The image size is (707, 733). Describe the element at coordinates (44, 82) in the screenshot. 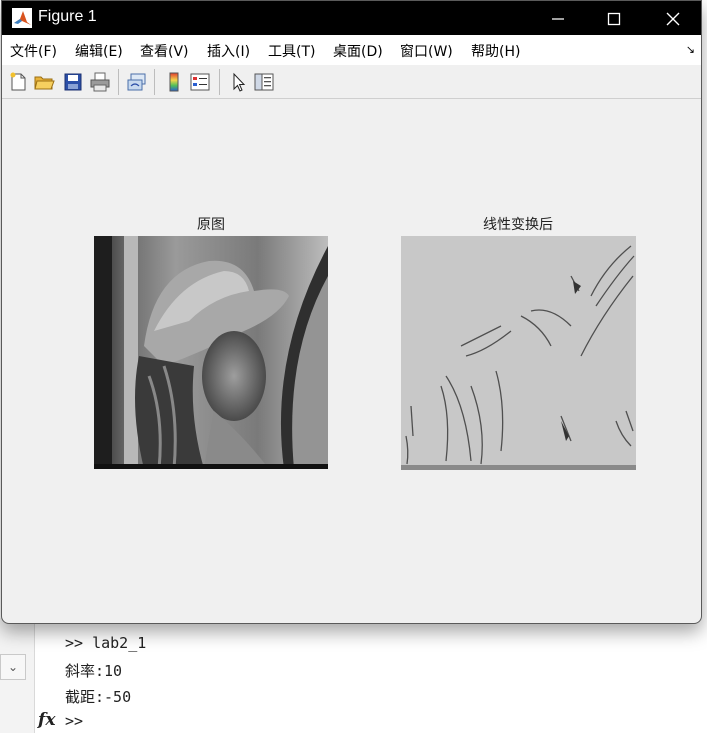

I see `open-file-icon` at that location.